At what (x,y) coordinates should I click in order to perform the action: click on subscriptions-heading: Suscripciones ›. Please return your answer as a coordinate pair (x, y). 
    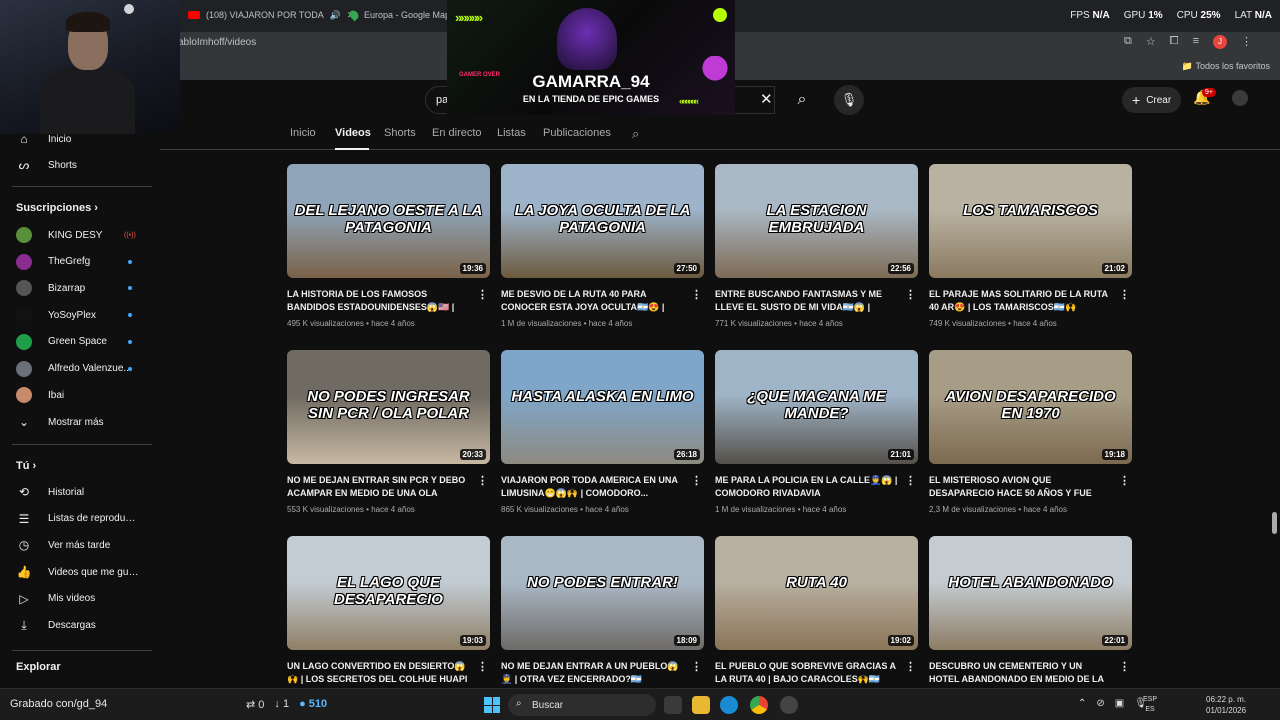
    Looking at the image, I should click on (57, 208).